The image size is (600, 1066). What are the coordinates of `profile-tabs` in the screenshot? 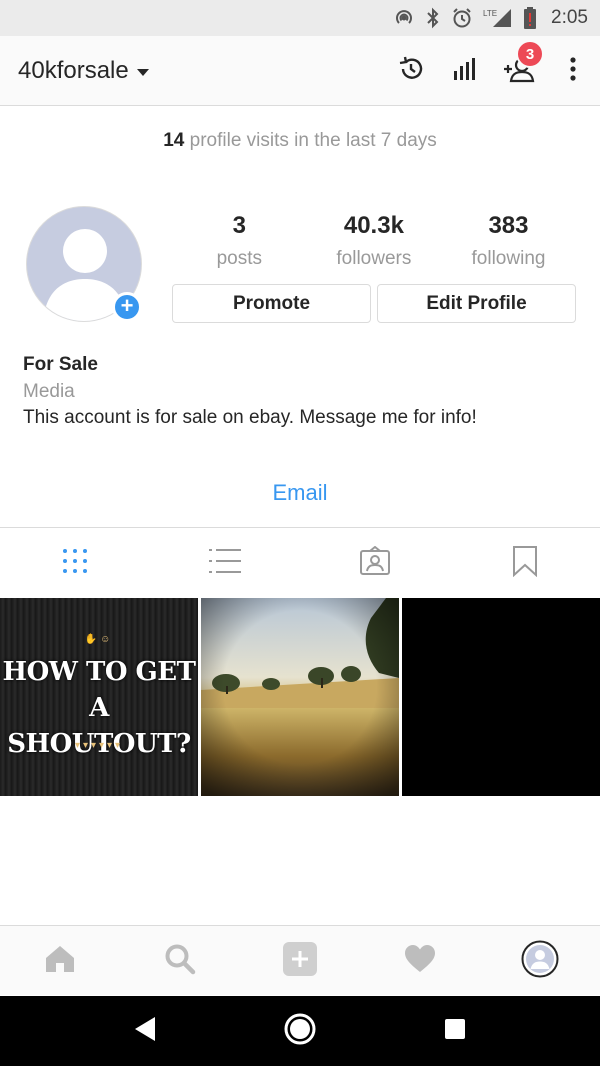 It's located at (300, 562).